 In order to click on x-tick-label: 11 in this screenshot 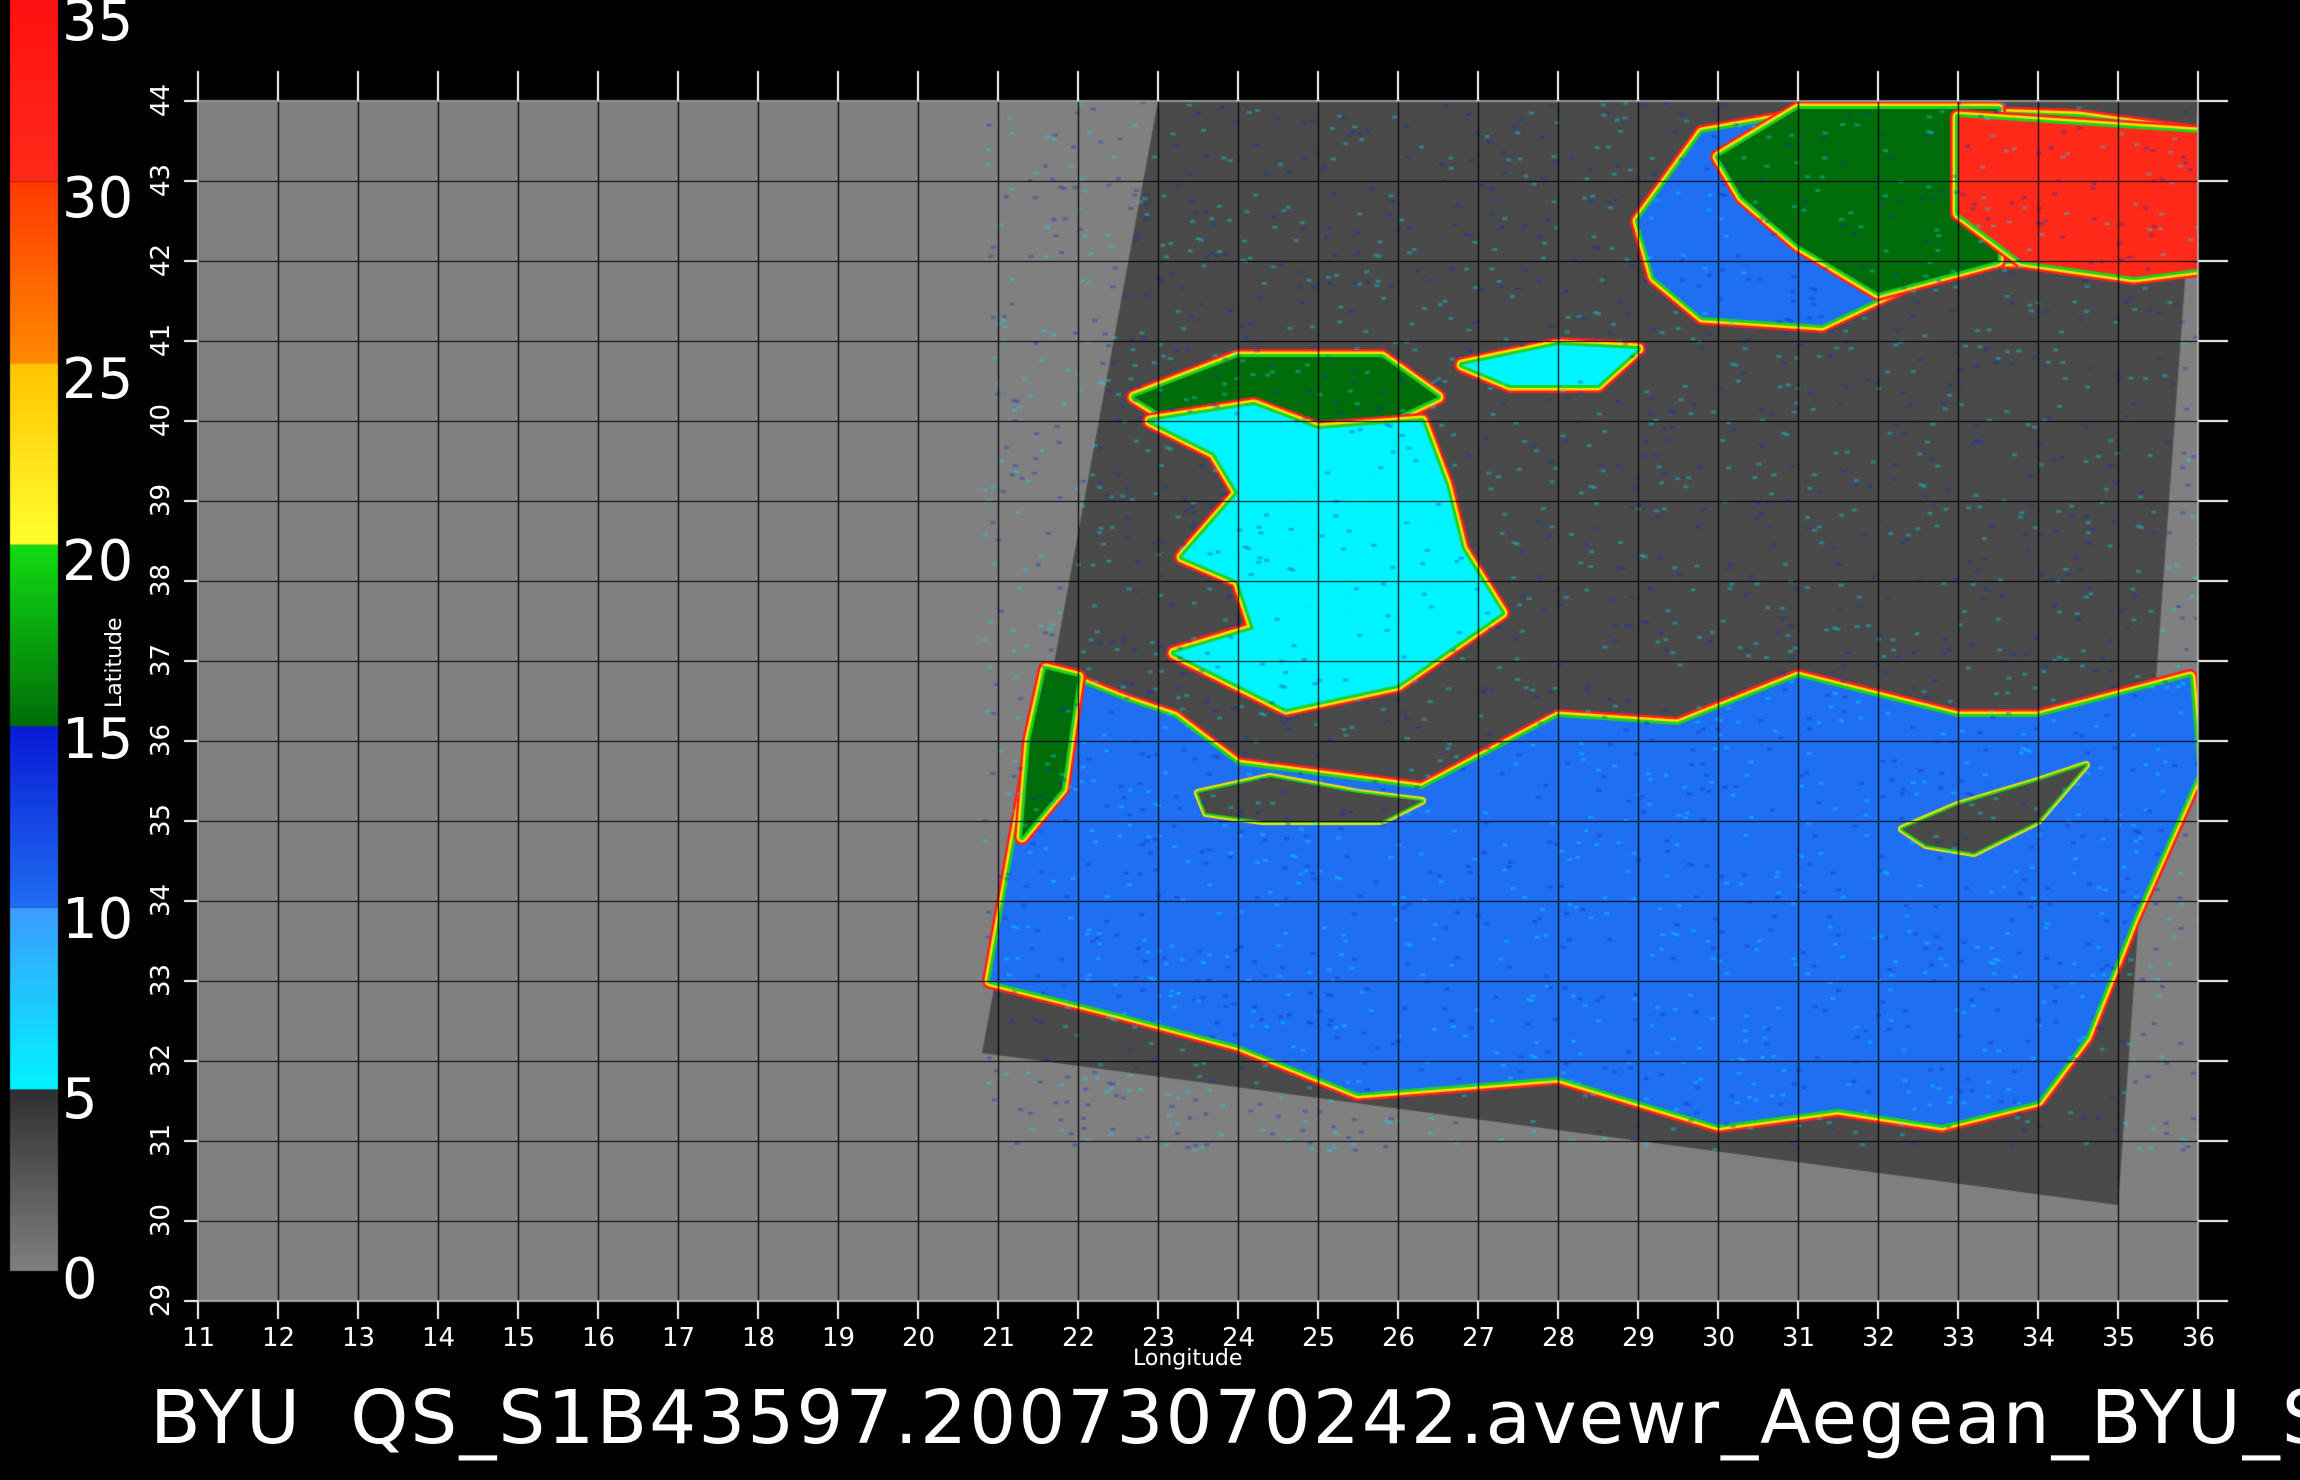, I will do `click(199, 1338)`.